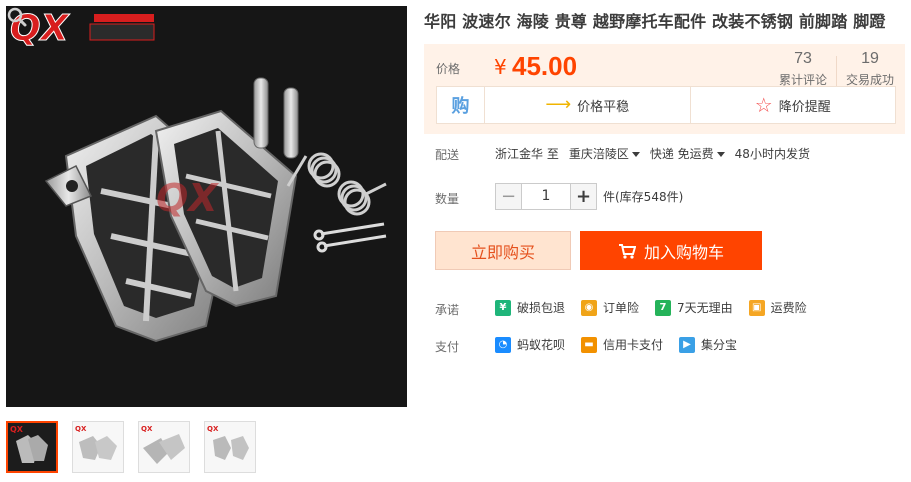 Image resolution: width=911 pixels, height=482 pixels. Describe the element at coordinates (583, 196) in the screenshot. I see `quantity-increase-button: +` at that location.